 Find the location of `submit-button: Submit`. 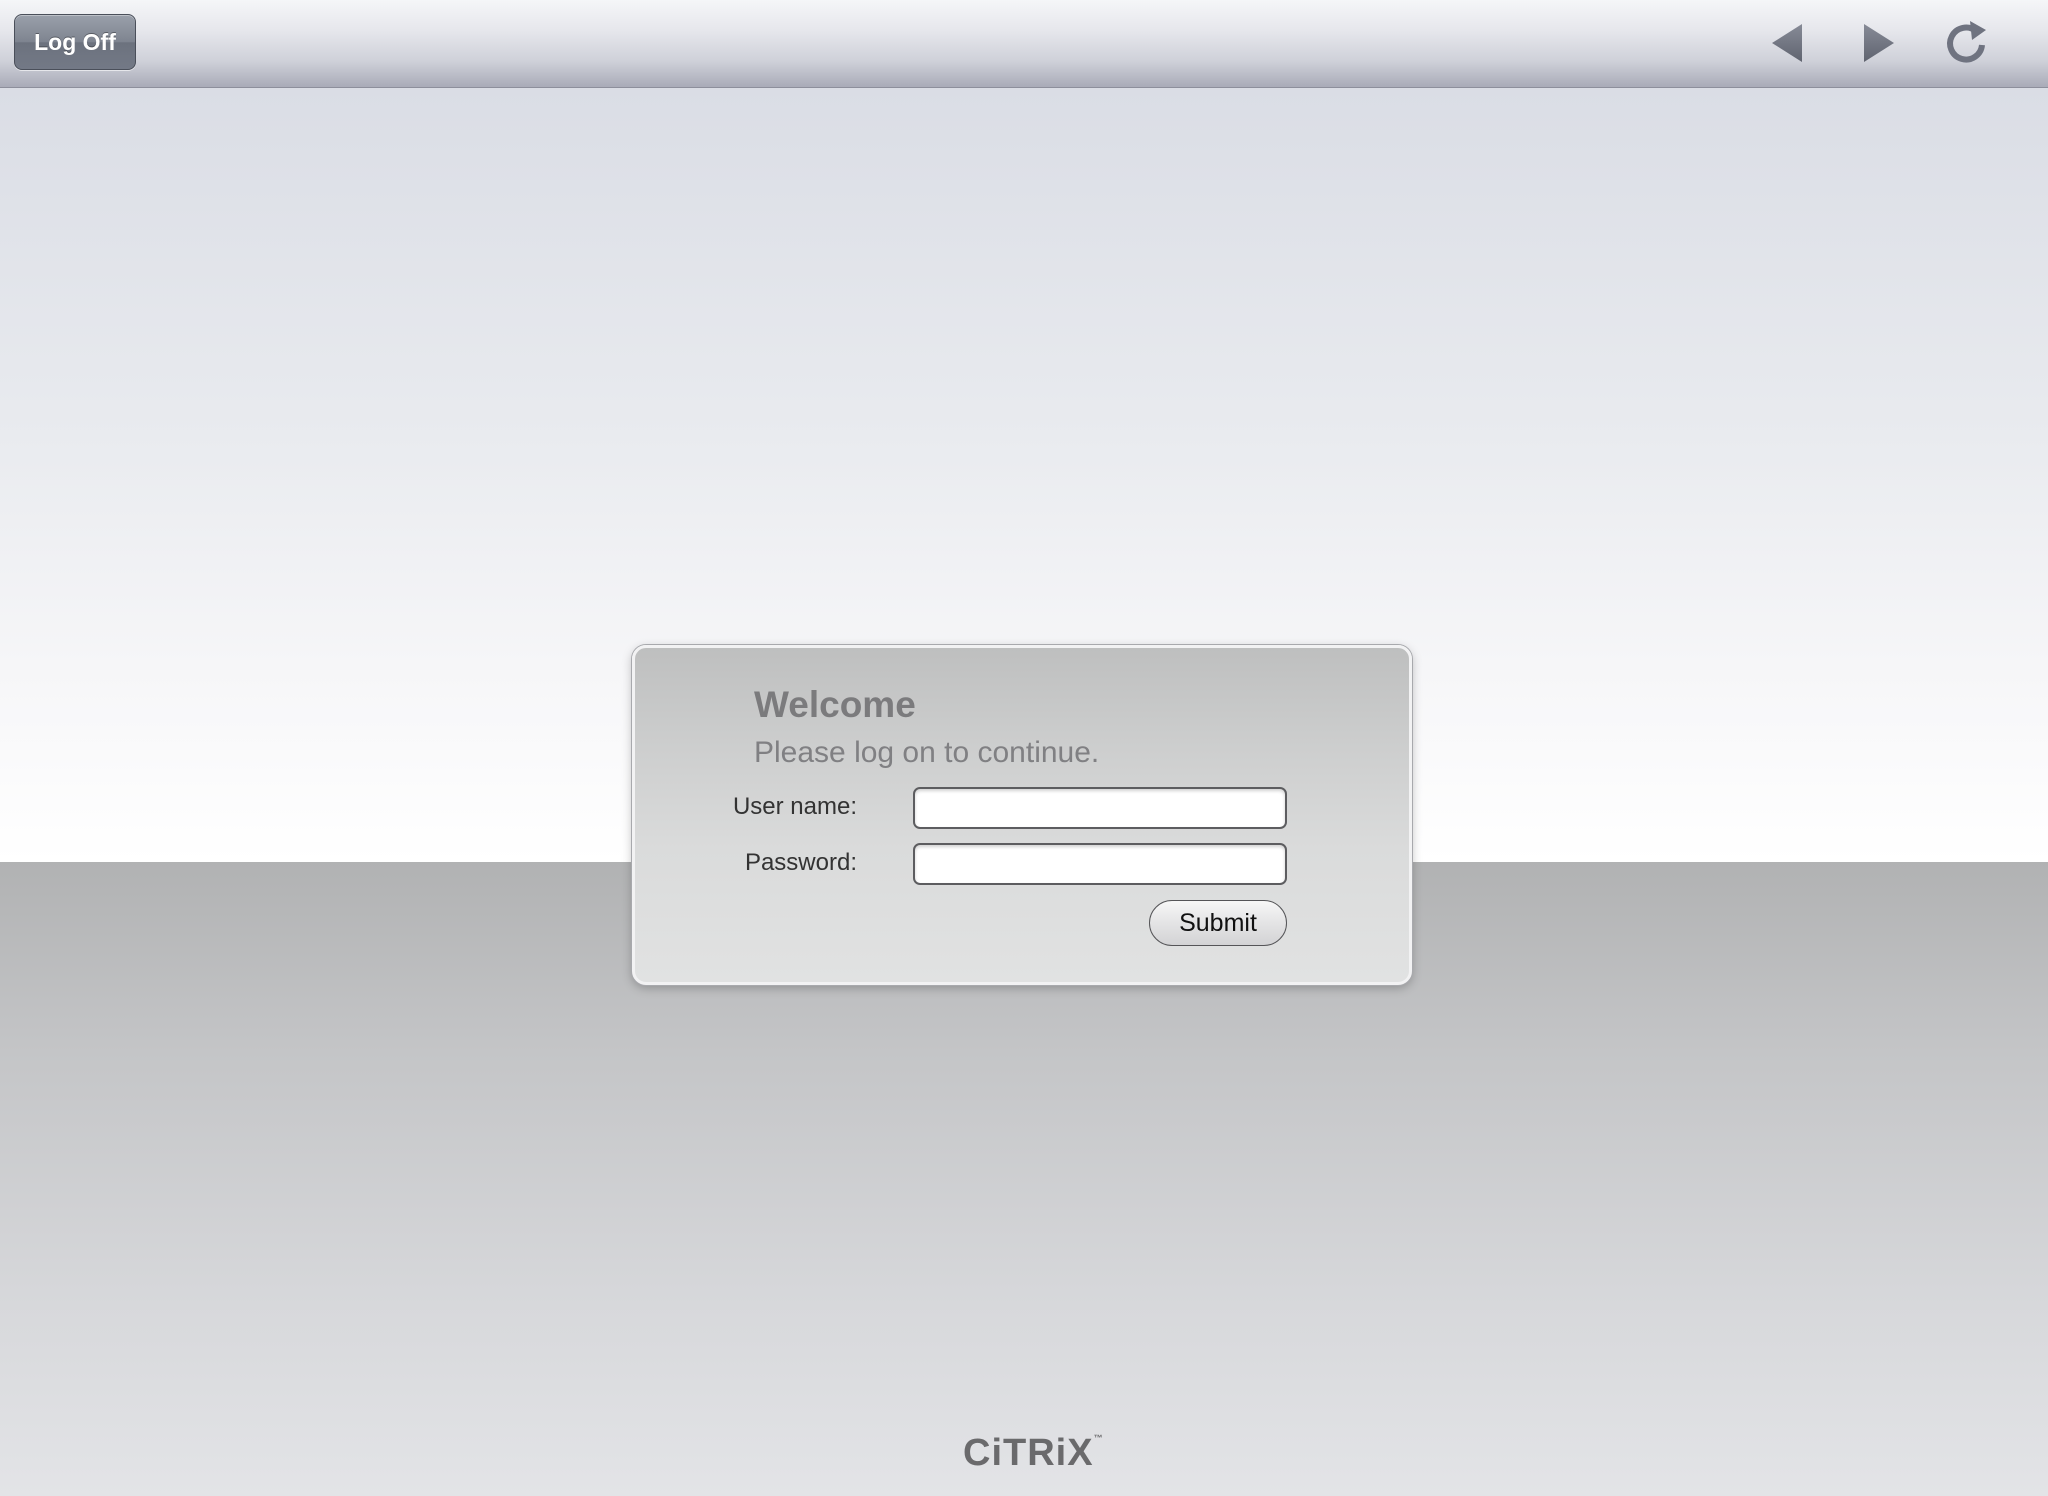

submit-button: Submit is located at coordinates (1218, 923).